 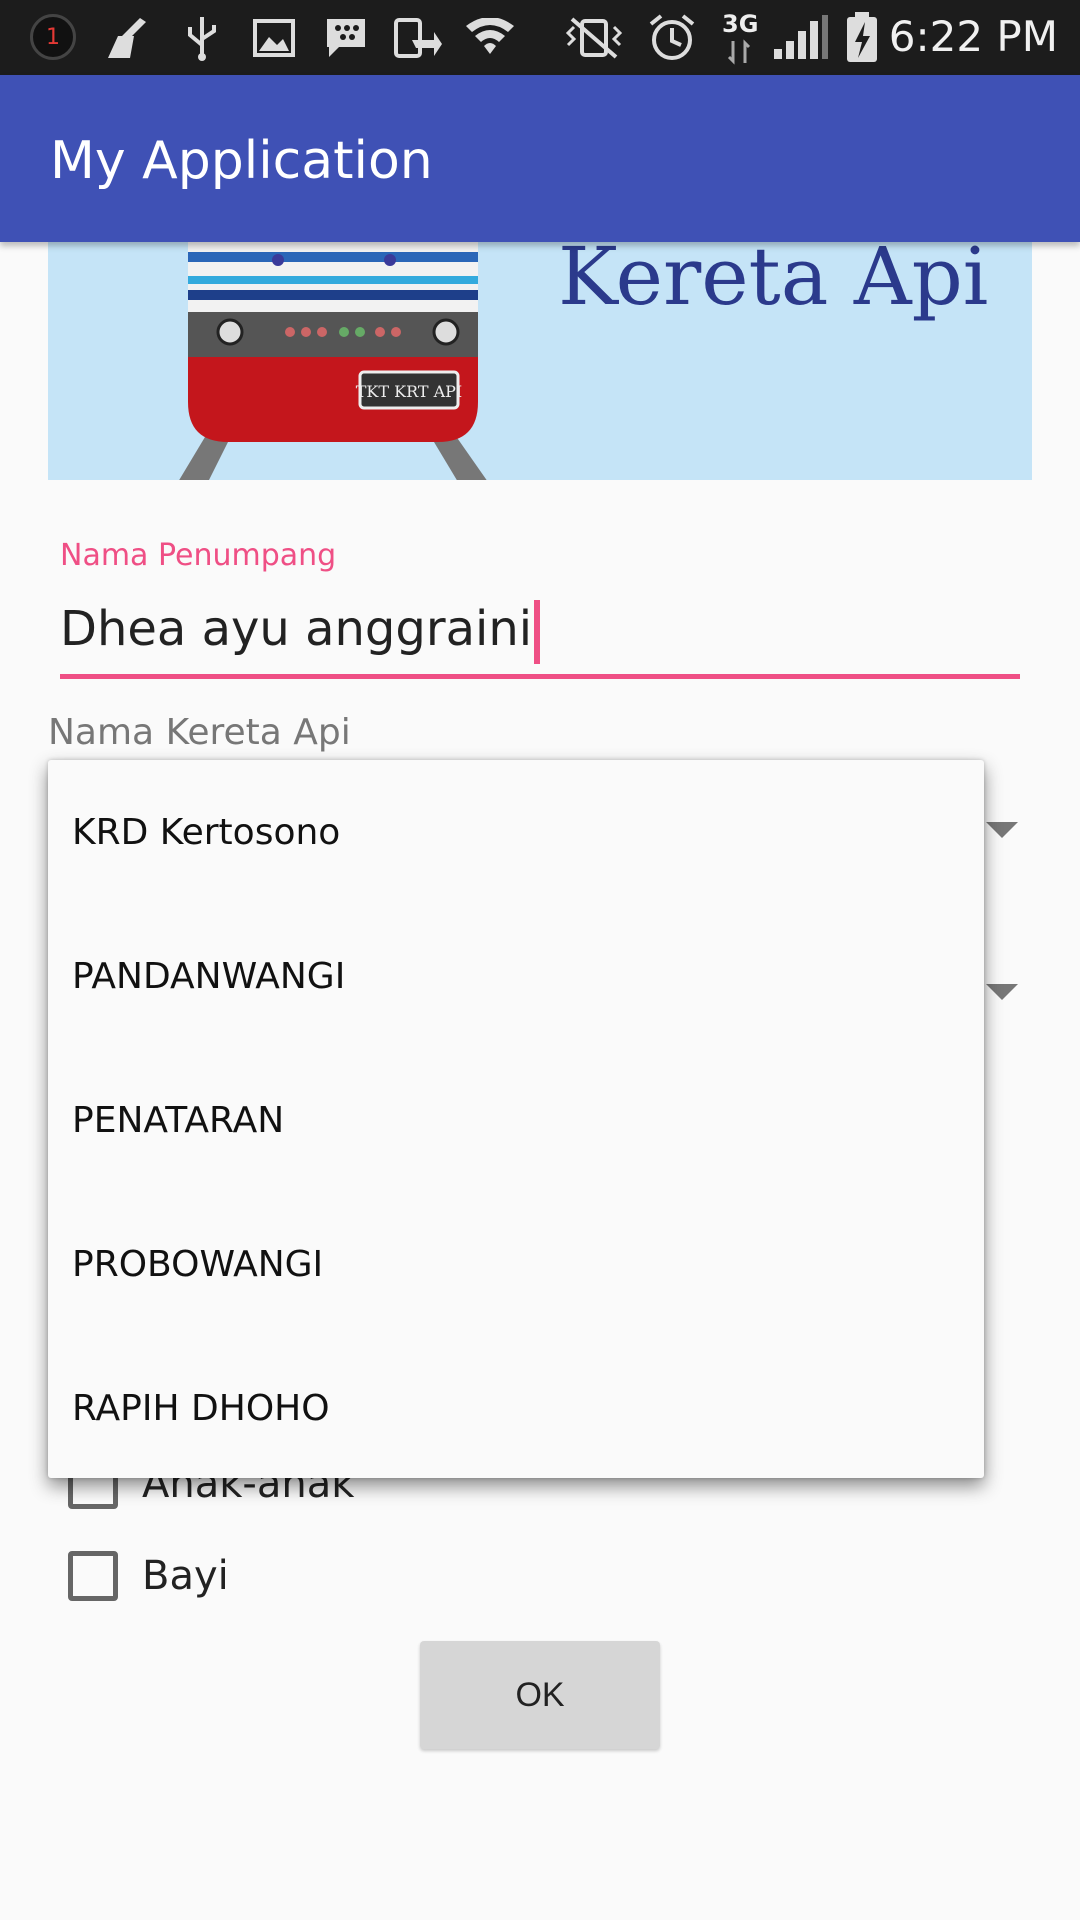 I want to click on app-bar: My Application, so click(x=540, y=158).